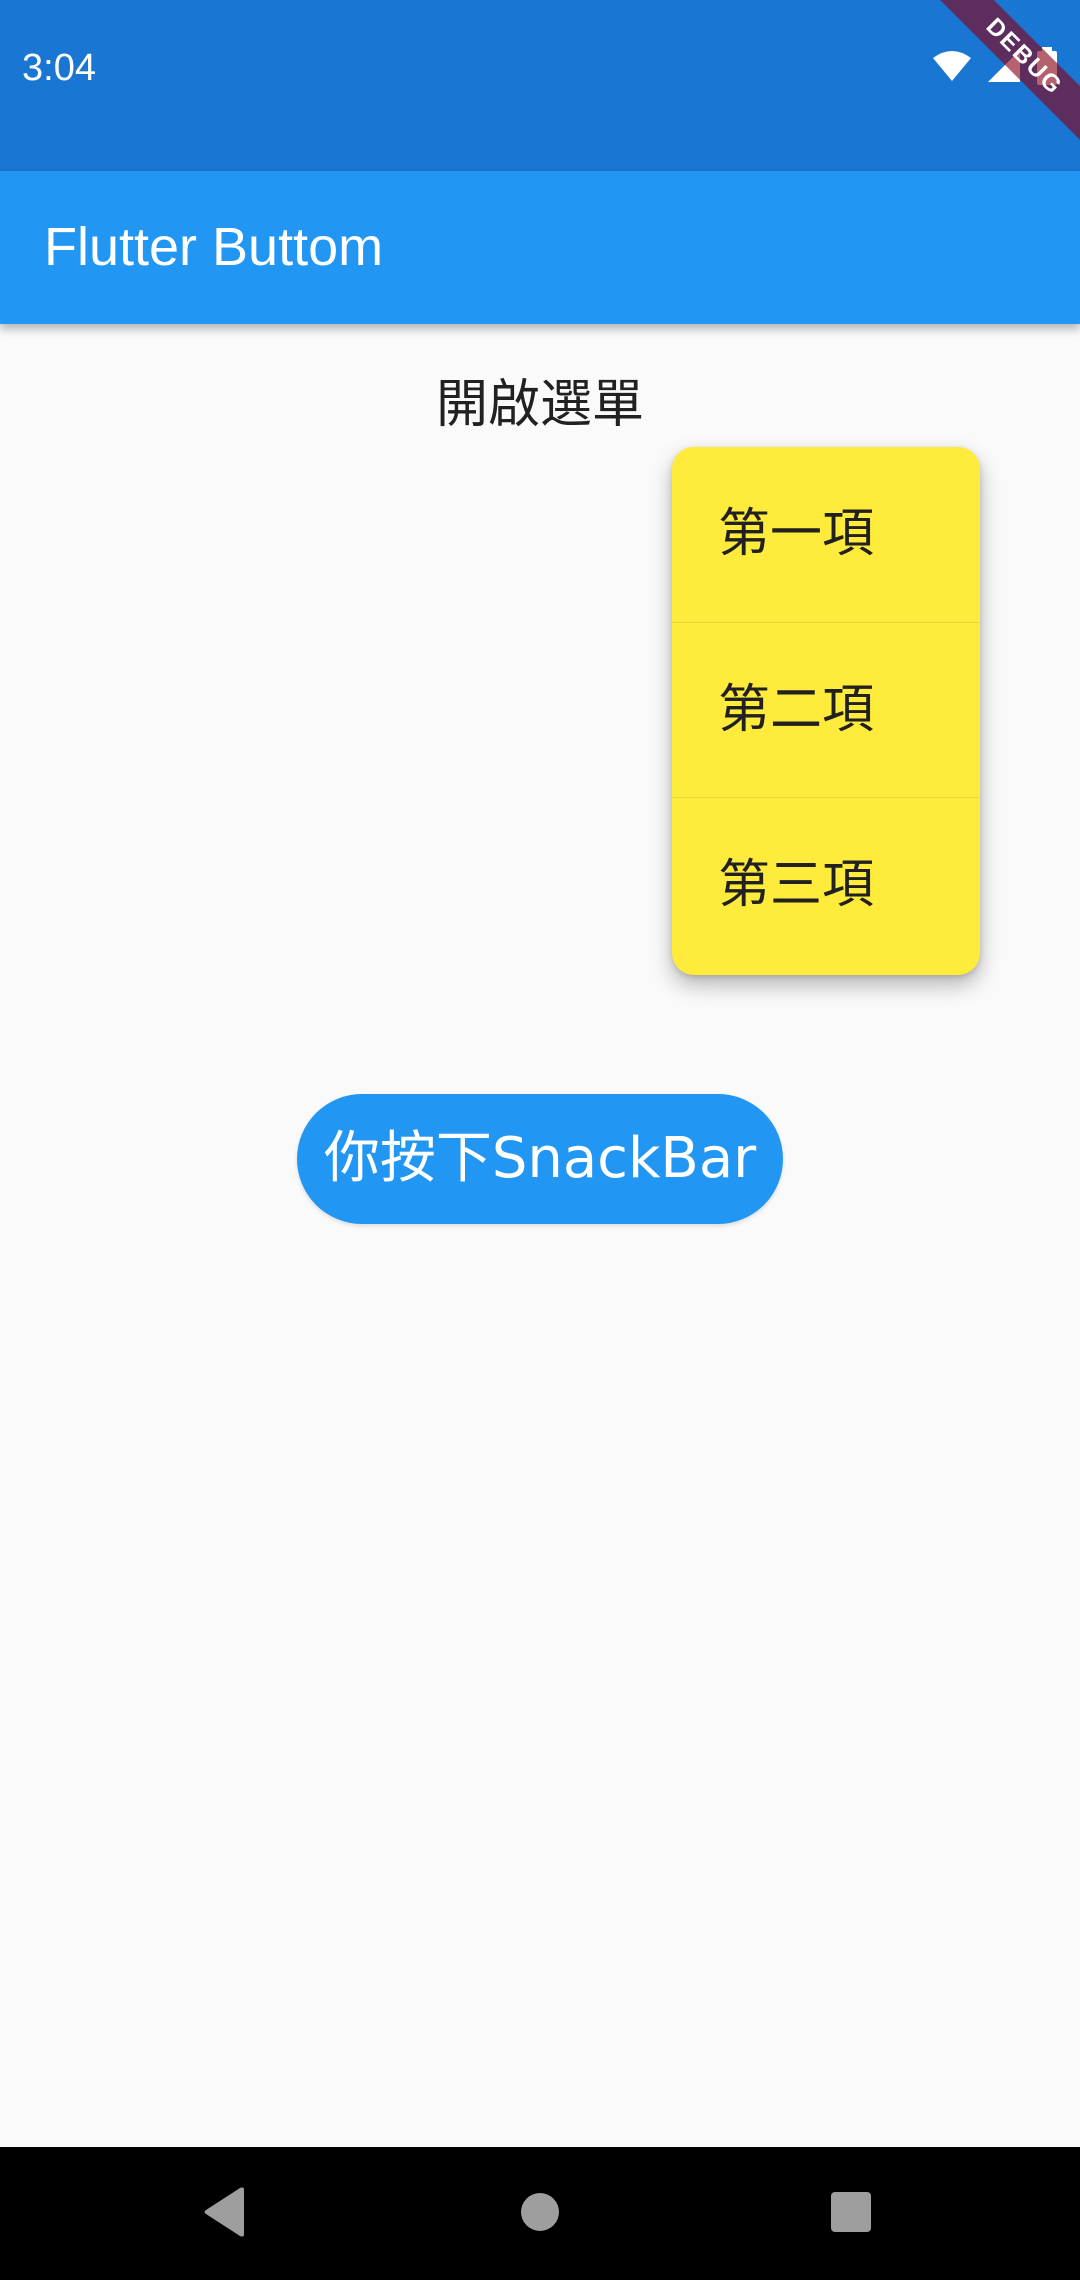  I want to click on back-icon, so click(225, 2214).